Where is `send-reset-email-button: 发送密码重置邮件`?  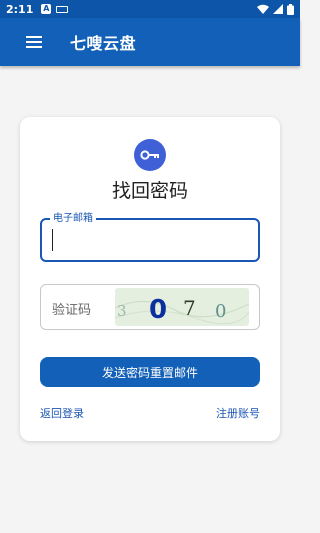
send-reset-email-button: 发送密码重置邮件 is located at coordinates (150, 372).